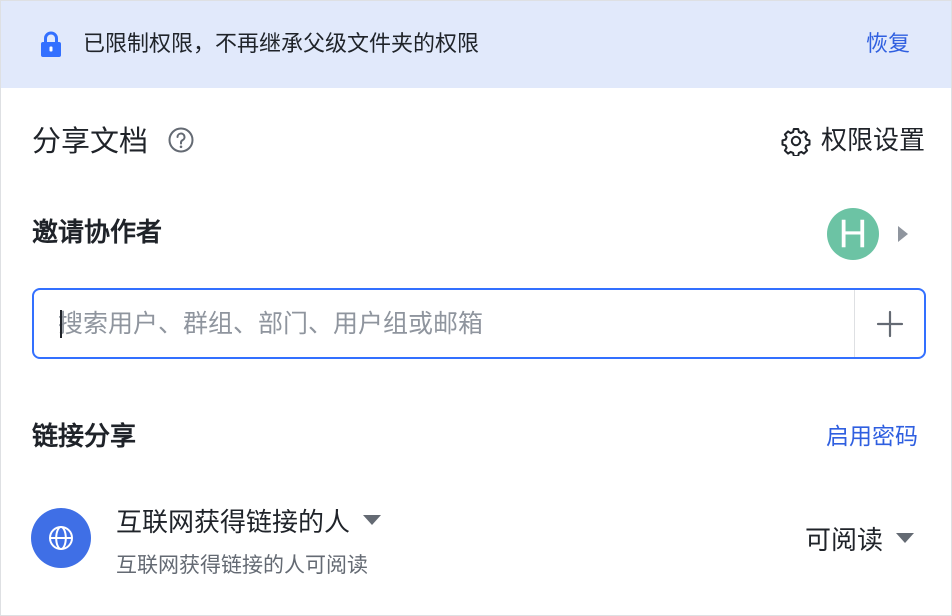 This screenshot has width=952, height=616. I want to click on permission-settings-button: 权限设置, so click(853, 141).